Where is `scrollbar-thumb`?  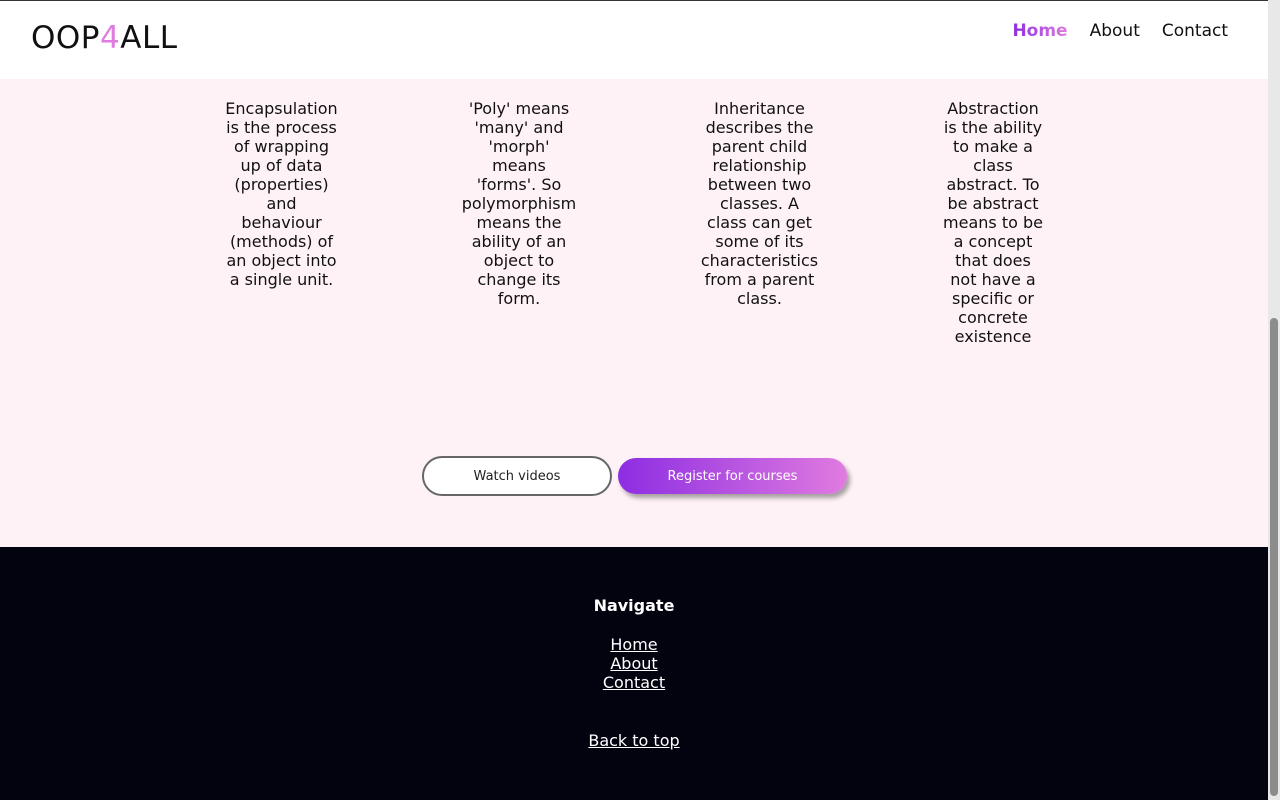 scrollbar-thumb is located at coordinates (1274, 557).